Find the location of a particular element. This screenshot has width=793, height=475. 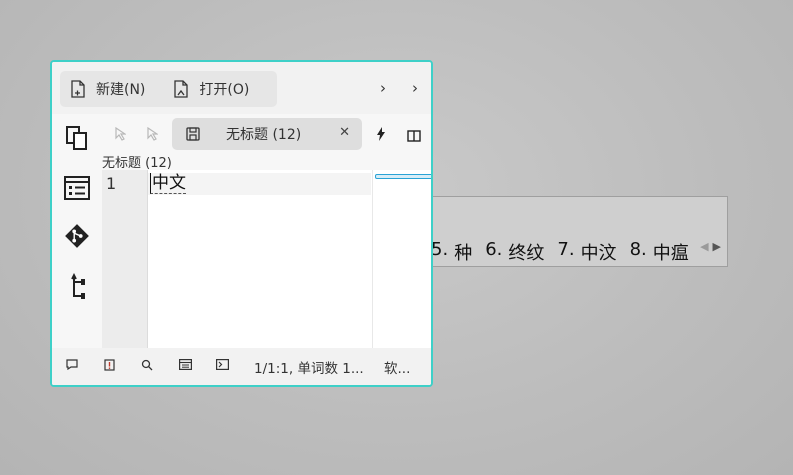

toolbar-button-group: 新建(N) 打开(O) is located at coordinates (168, 89).